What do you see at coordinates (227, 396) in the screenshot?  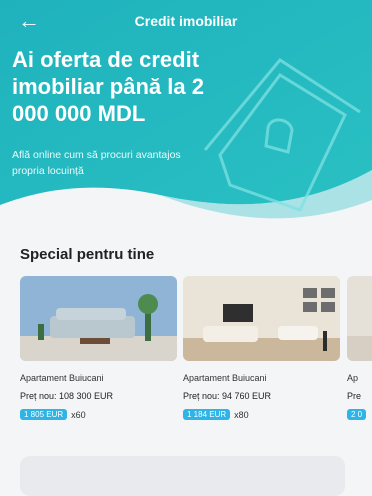 I see `offer-price: Preț nou: 94 760 EUR` at bounding box center [227, 396].